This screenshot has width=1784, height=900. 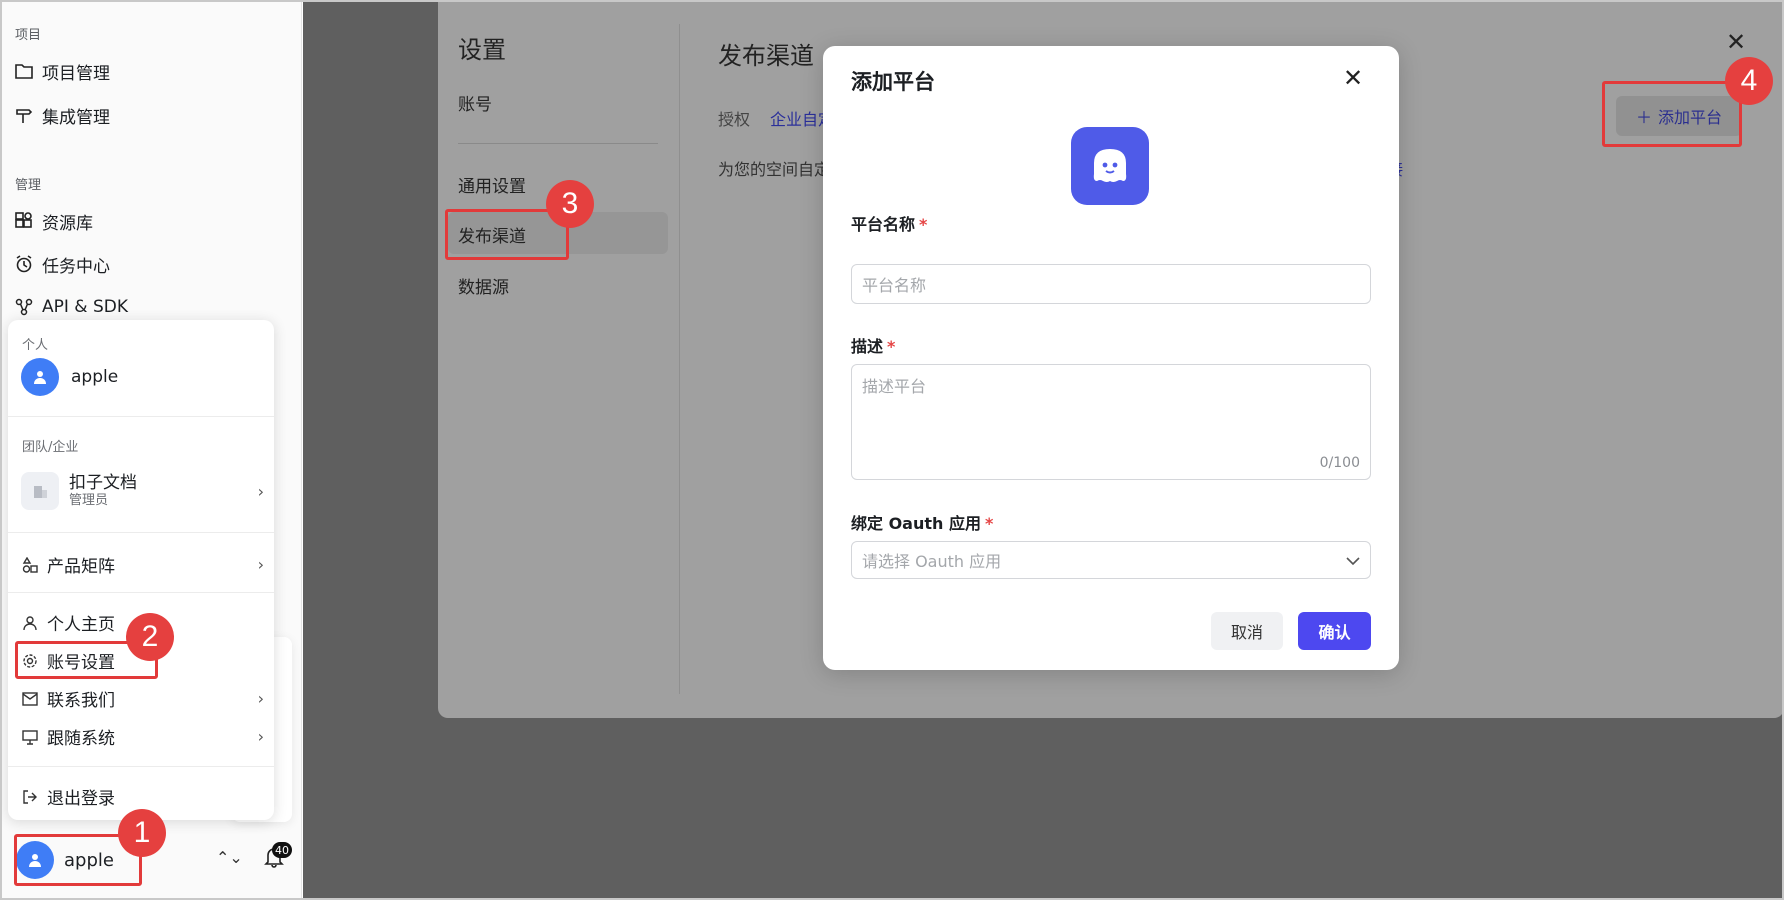 What do you see at coordinates (30, 623) in the screenshot?
I see `user-icon` at bounding box center [30, 623].